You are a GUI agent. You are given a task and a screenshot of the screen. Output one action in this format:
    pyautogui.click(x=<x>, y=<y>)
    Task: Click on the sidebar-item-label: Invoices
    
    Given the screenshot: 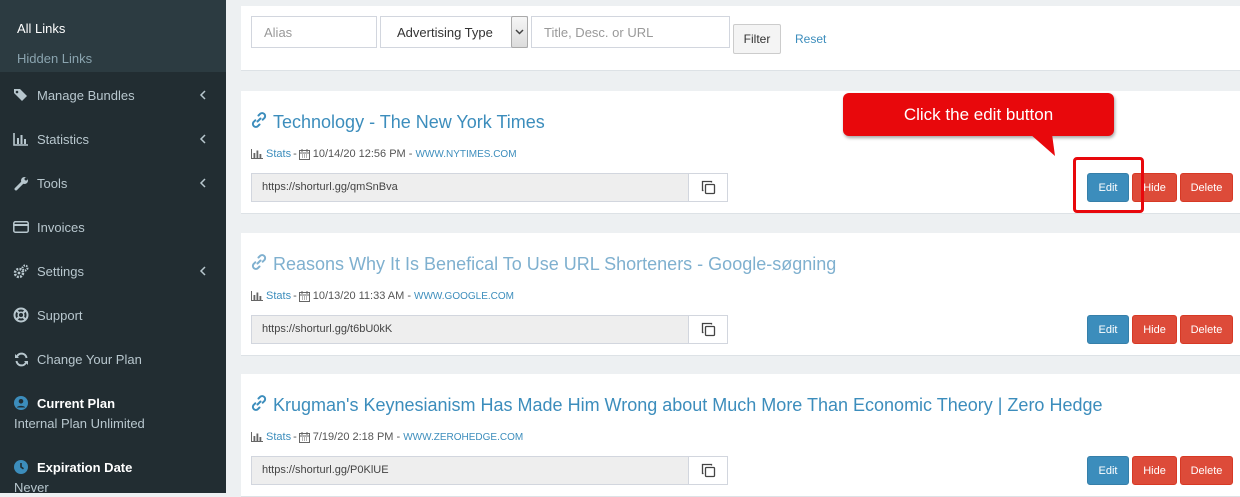 What is the action you would take?
    pyautogui.click(x=61, y=227)
    